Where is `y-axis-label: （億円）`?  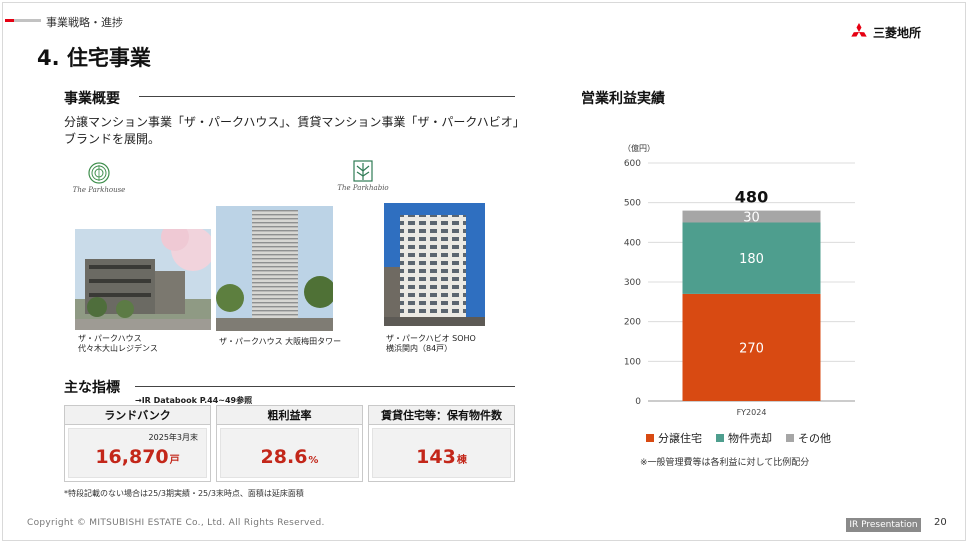 y-axis-label: （億円） is located at coordinates (639, 148).